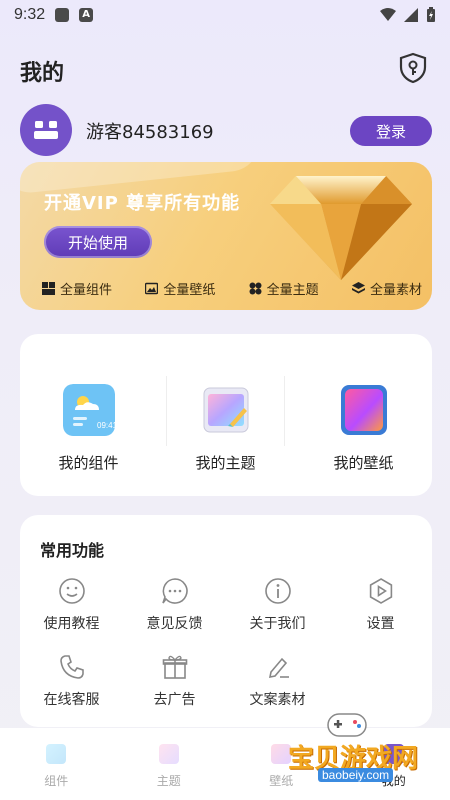 This screenshot has width=450, height=800. I want to click on common-functions-title: 常用功能, so click(72, 550).